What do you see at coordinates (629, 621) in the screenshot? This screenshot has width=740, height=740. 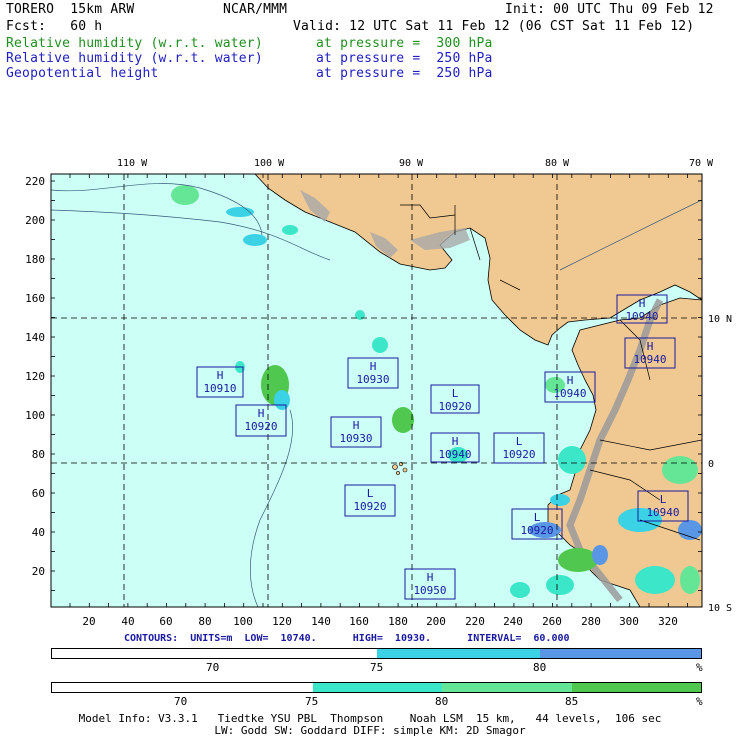 I see `x-tick-label: 300` at bounding box center [629, 621].